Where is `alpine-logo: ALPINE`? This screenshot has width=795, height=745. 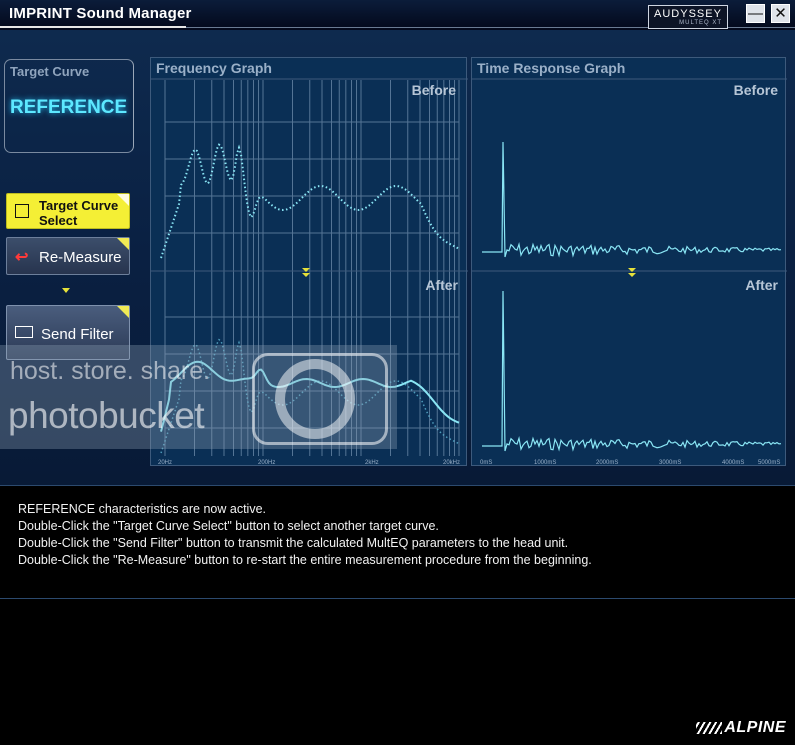
alpine-logo: ALPINE is located at coordinates (741, 728).